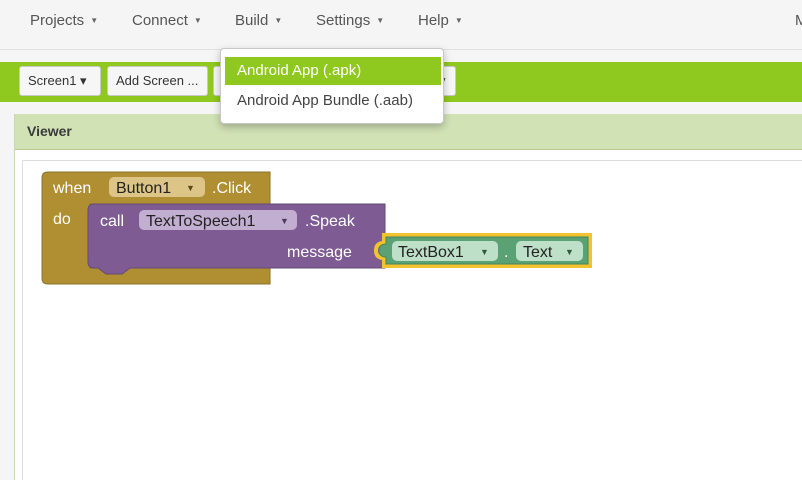  Describe the element at coordinates (333, 71) in the screenshot. I see `menu-item-android-app-apk: Android App (.apk)` at that location.